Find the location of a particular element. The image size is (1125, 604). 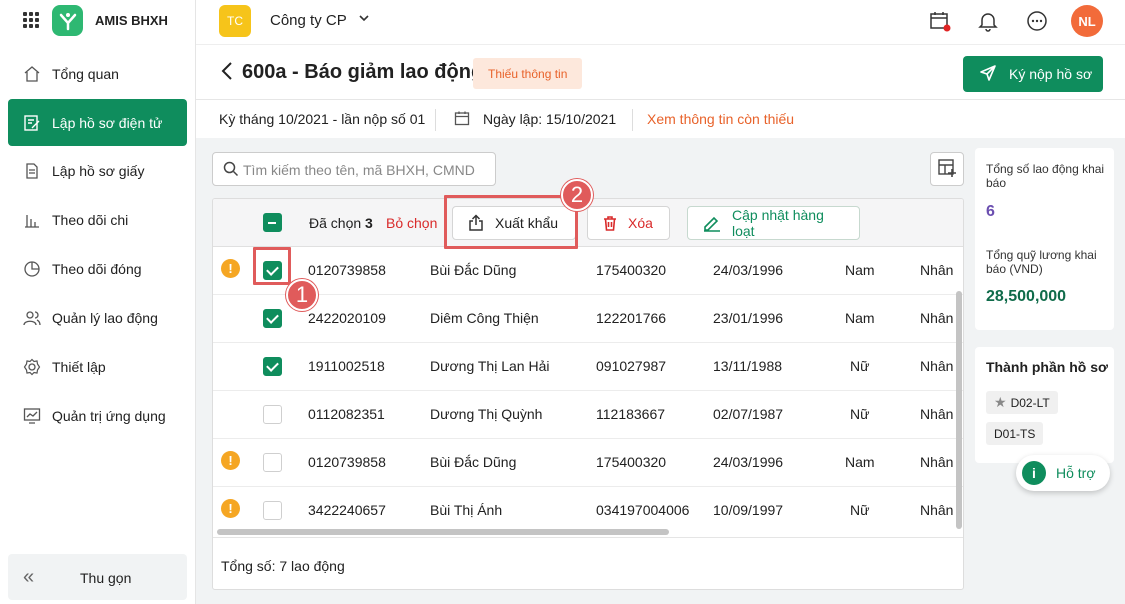

sidebar-item-lap-ho-so-dien-tu: Lập hồ sơ điện tử is located at coordinates (97, 122).